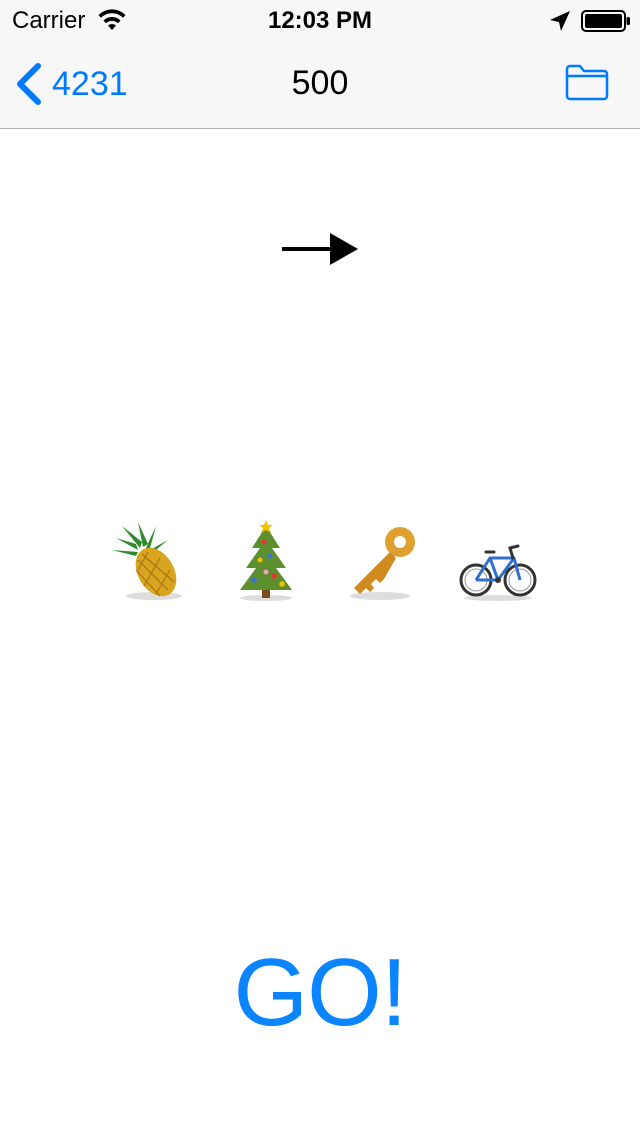  I want to click on navigation-bar: 4231 500, so click(320, 84).